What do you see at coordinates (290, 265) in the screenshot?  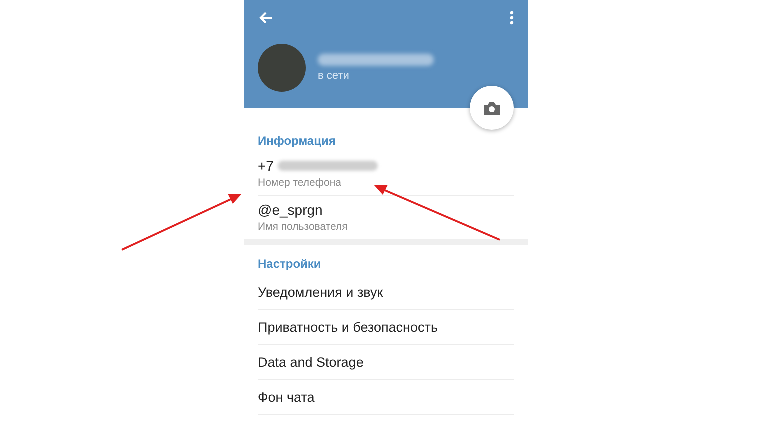 I see `section-title: Настройки` at bounding box center [290, 265].